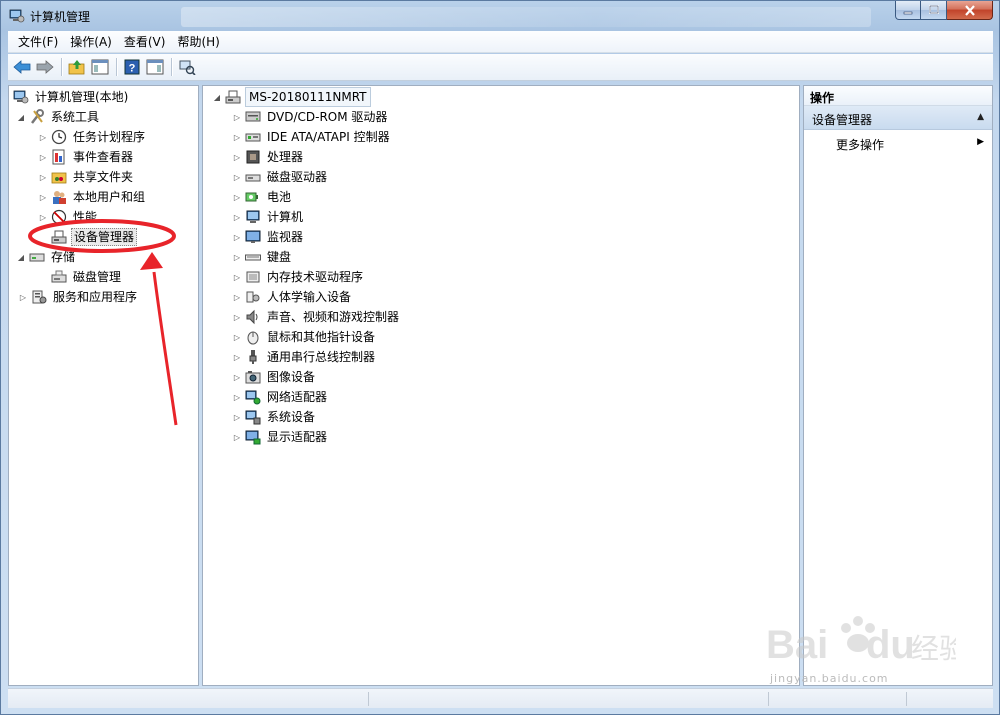  Describe the element at coordinates (77, 67) in the screenshot. I see `up-level-button` at that location.